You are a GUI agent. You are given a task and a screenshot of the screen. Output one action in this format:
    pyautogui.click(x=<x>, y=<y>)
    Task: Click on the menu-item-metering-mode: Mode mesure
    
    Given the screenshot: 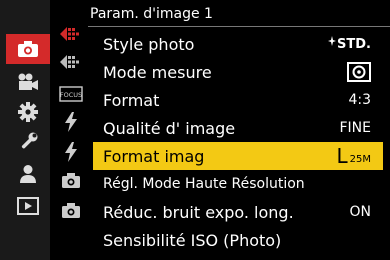 What is the action you would take?
    pyautogui.click(x=238, y=72)
    